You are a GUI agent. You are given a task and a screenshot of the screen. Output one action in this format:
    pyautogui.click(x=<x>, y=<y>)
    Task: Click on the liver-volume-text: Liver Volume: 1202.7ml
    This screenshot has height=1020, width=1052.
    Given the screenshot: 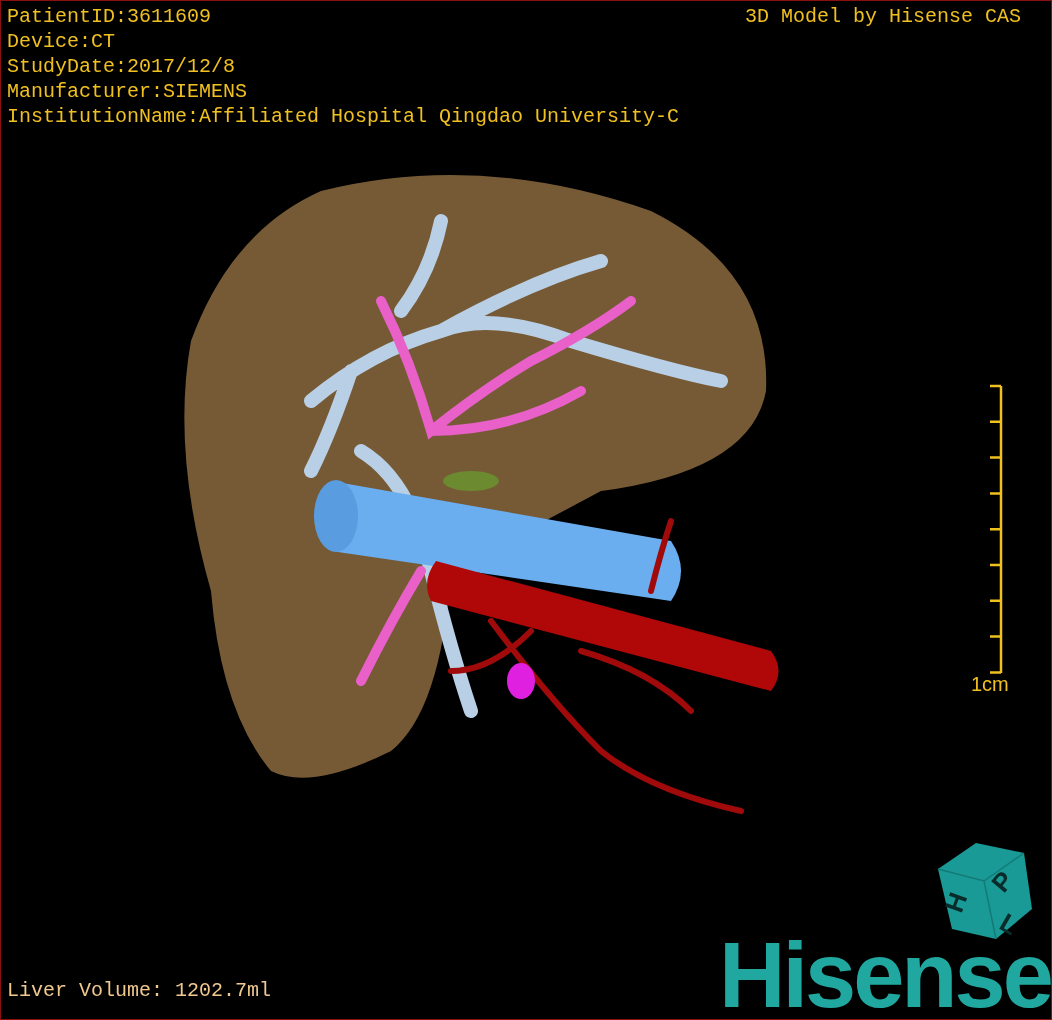 What is the action you would take?
    pyautogui.click(x=139, y=991)
    